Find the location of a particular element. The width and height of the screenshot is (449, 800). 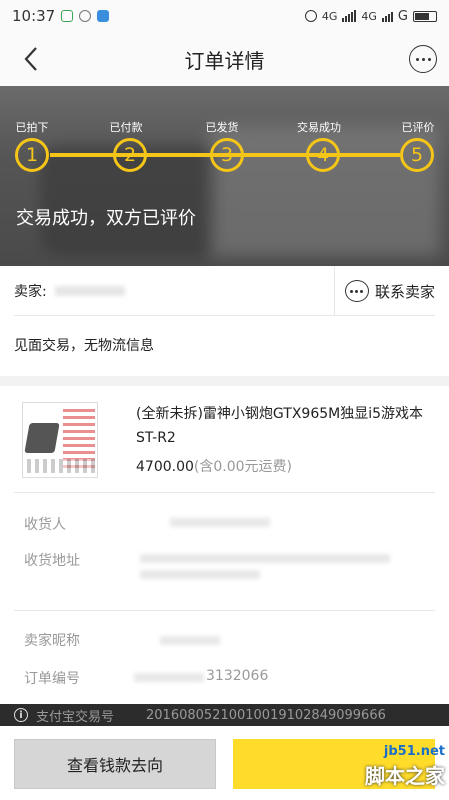

signal-icon is located at coordinates (349, 16).